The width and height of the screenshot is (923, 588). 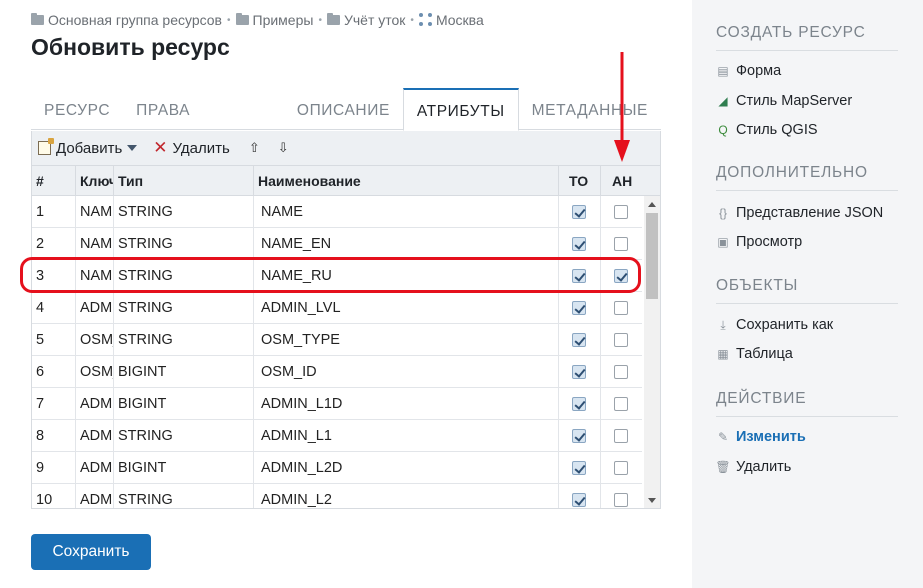 I want to click on table-row: 2NAMESTRINGNAME_EN, so click(x=337, y=244).